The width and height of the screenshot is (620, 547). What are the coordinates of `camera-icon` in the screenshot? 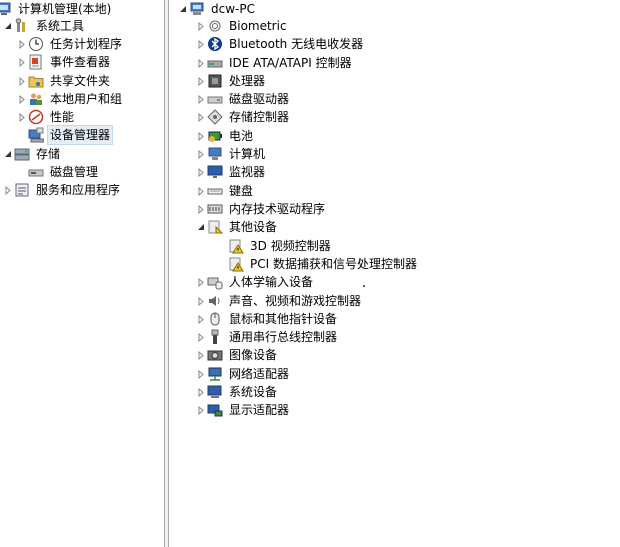 It's located at (215, 355).